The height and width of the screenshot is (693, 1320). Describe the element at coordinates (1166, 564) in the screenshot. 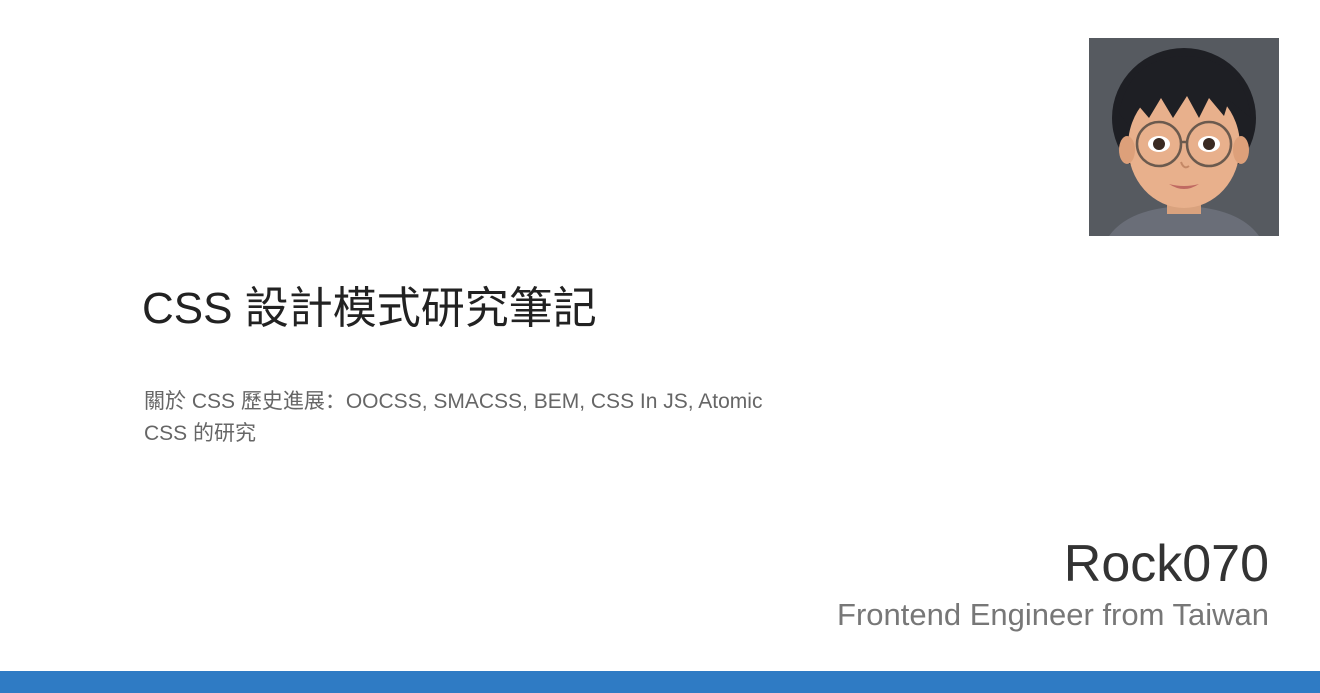

I see `author-name: Rock070` at that location.